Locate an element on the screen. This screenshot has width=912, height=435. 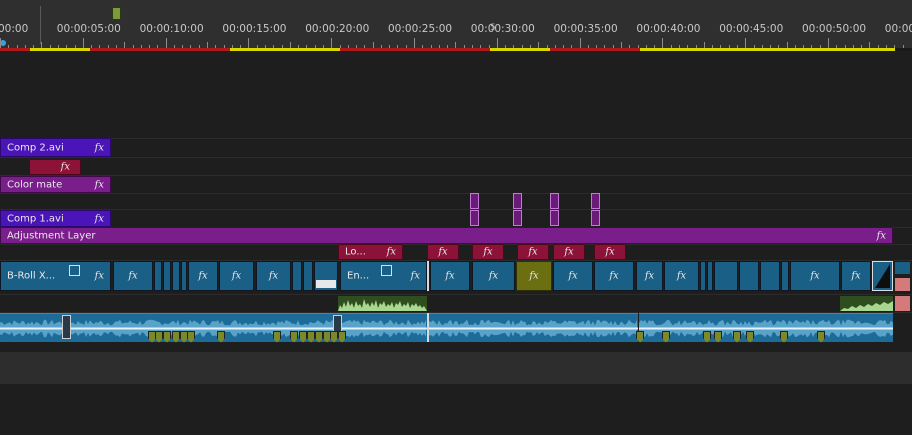
video-clip-transition is located at coordinates (882, 276).